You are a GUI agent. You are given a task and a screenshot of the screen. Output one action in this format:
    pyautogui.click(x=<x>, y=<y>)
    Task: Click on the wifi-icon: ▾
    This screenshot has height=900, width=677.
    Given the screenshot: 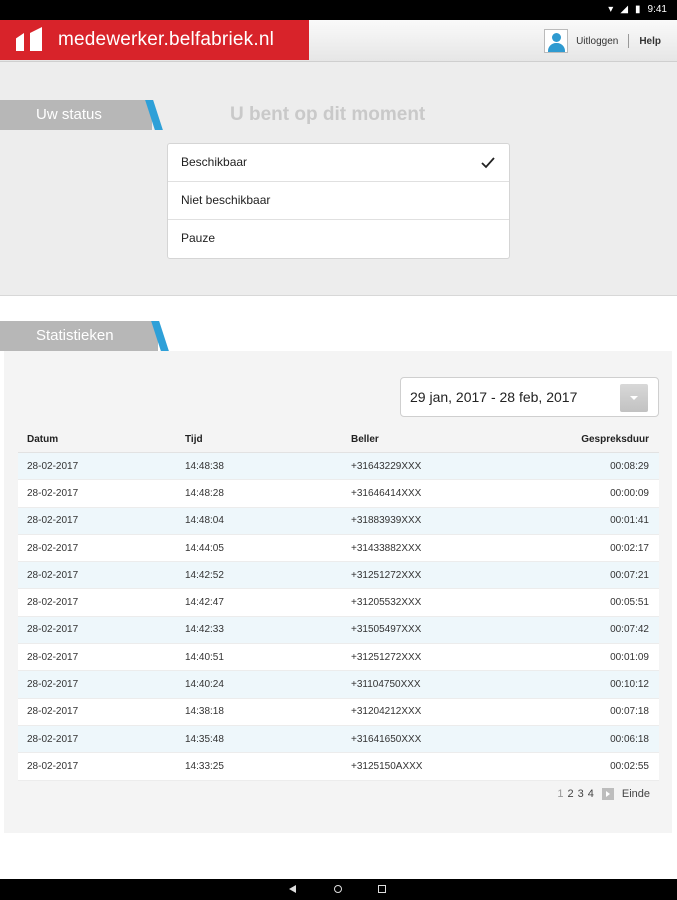 What is the action you would take?
    pyautogui.click(x=611, y=9)
    